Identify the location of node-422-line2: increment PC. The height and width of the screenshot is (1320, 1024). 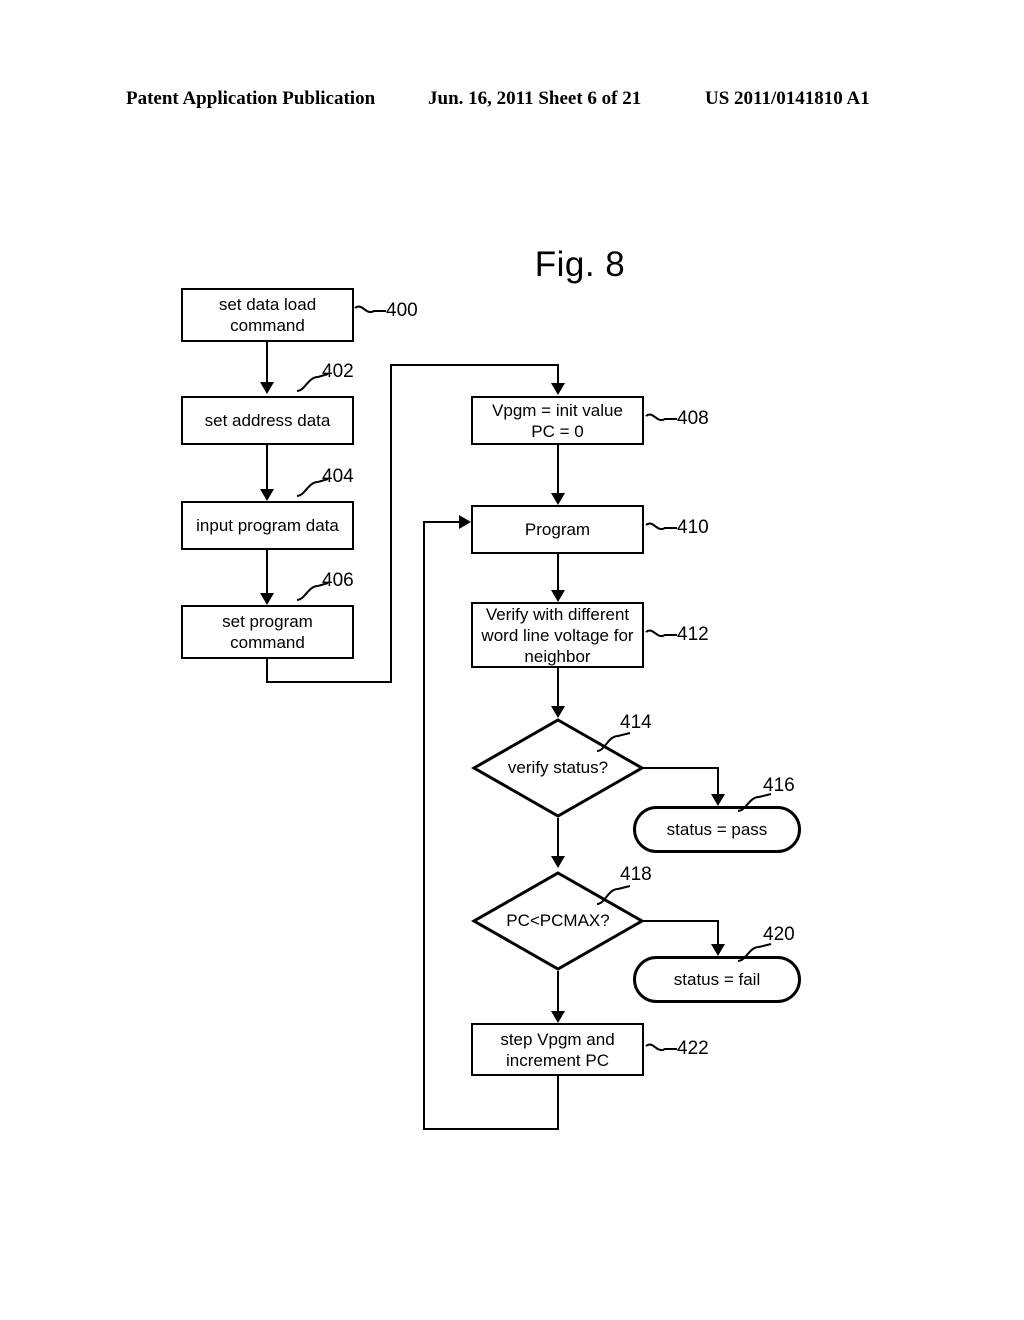
(557, 1060).